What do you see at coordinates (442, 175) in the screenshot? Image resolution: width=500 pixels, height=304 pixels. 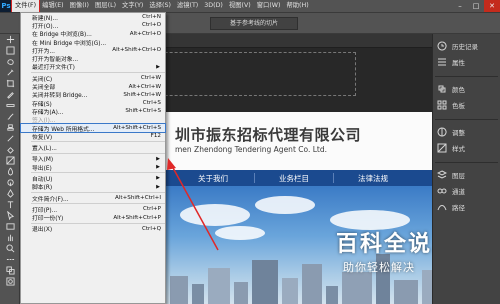 I see `layers-icon` at bounding box center [442, 175].